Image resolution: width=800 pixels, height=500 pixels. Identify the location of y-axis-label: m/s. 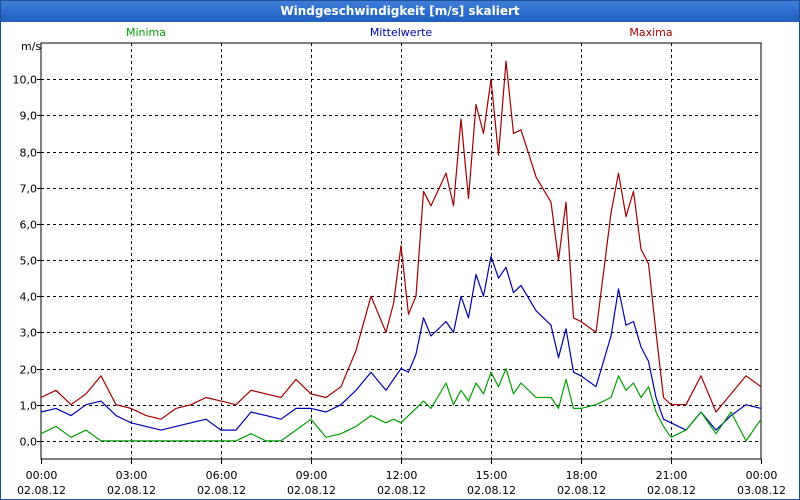
(31, 46).